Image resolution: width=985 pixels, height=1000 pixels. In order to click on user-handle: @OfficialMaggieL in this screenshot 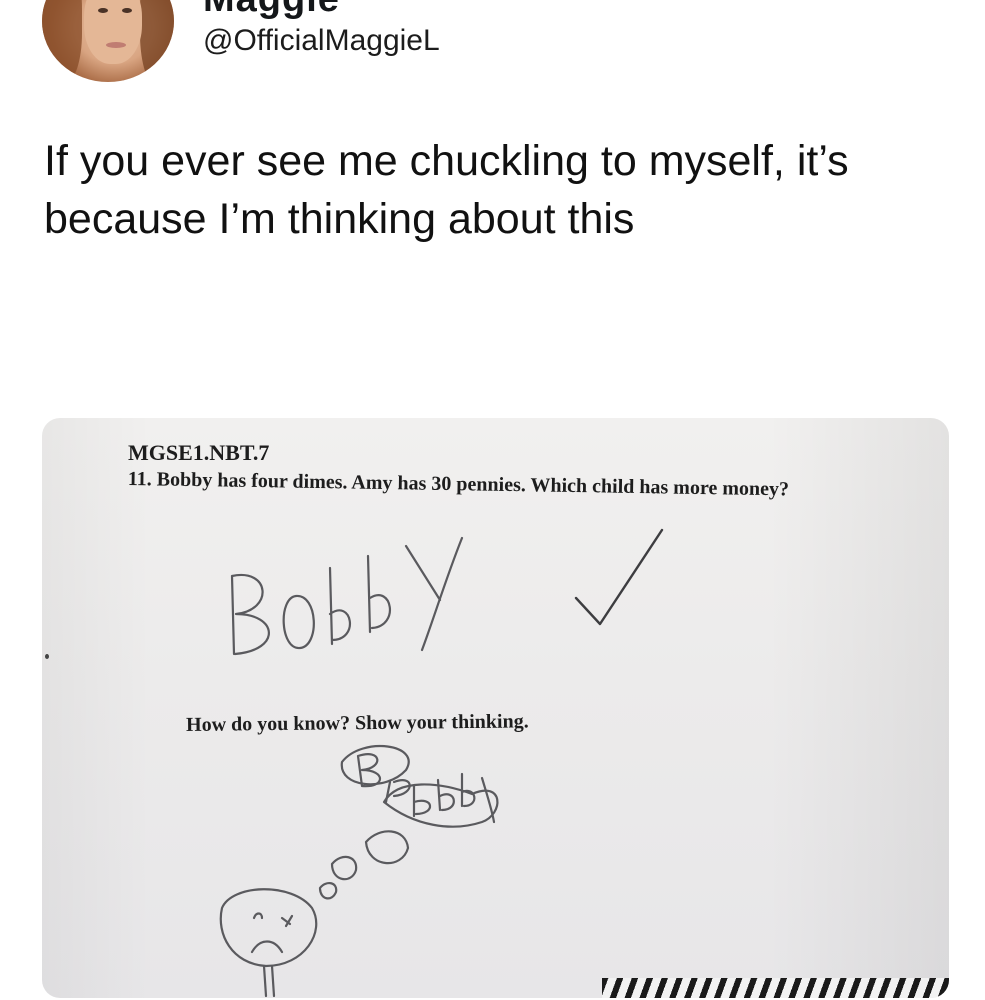, I will do `click(321, 41)`.